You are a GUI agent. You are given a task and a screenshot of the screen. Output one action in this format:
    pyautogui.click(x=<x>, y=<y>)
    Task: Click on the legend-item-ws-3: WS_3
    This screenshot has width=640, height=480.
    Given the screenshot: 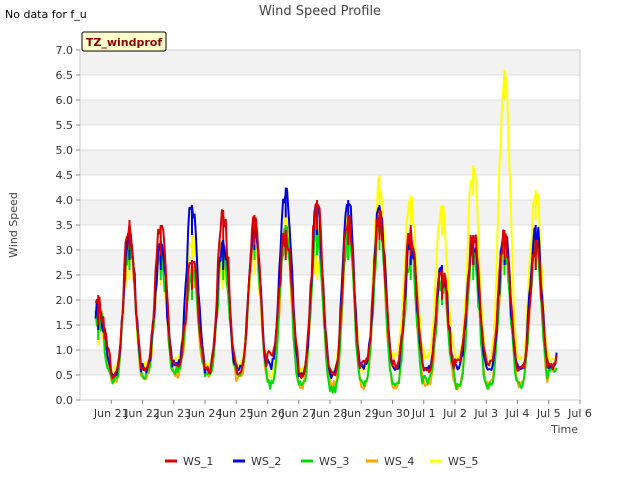 What is the action you would take?
    pyautogui.click(x=325, y=461)
    